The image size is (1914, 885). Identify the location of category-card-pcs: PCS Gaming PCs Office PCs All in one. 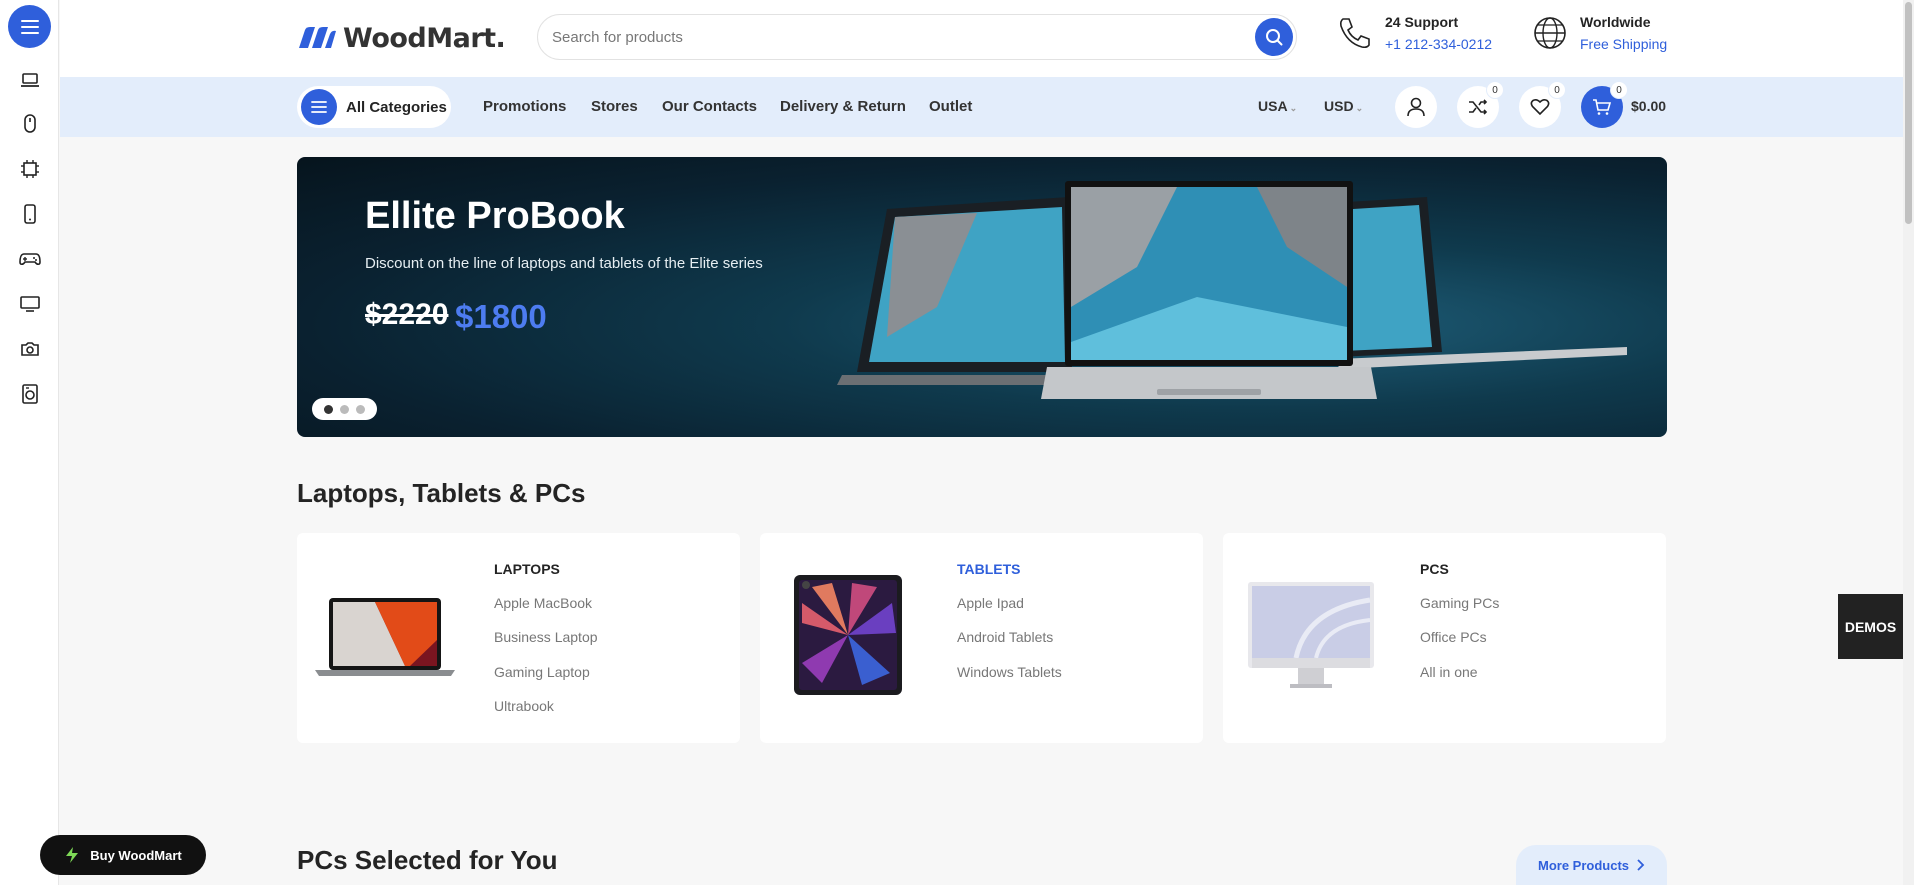
(1444, 638).